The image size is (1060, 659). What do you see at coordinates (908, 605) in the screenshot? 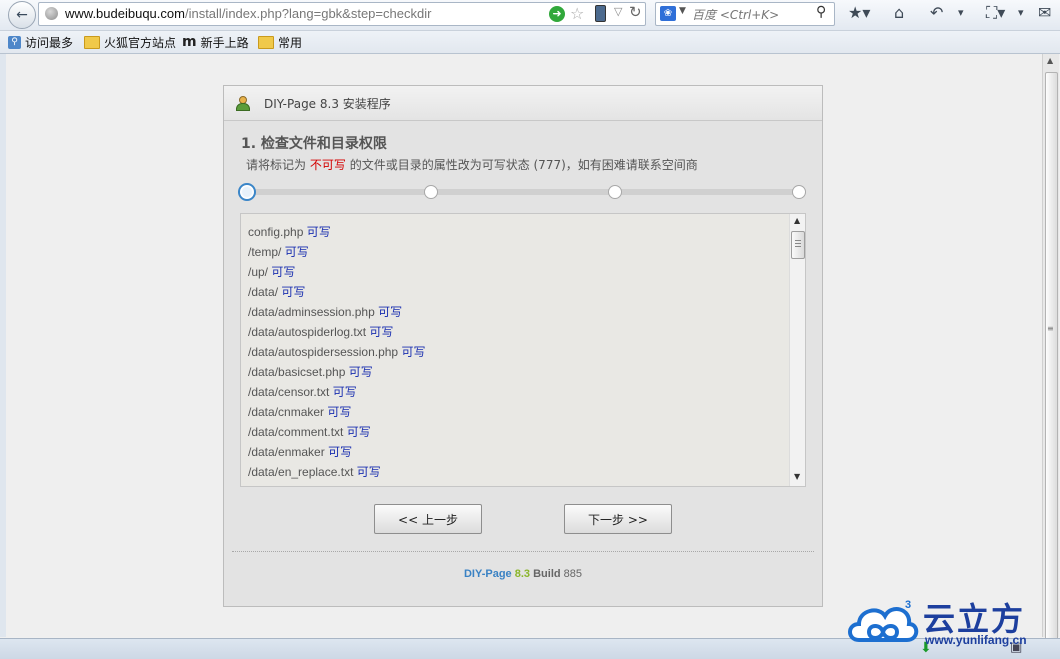
I see `svg-text: 3` at bounding box center [908, 605].